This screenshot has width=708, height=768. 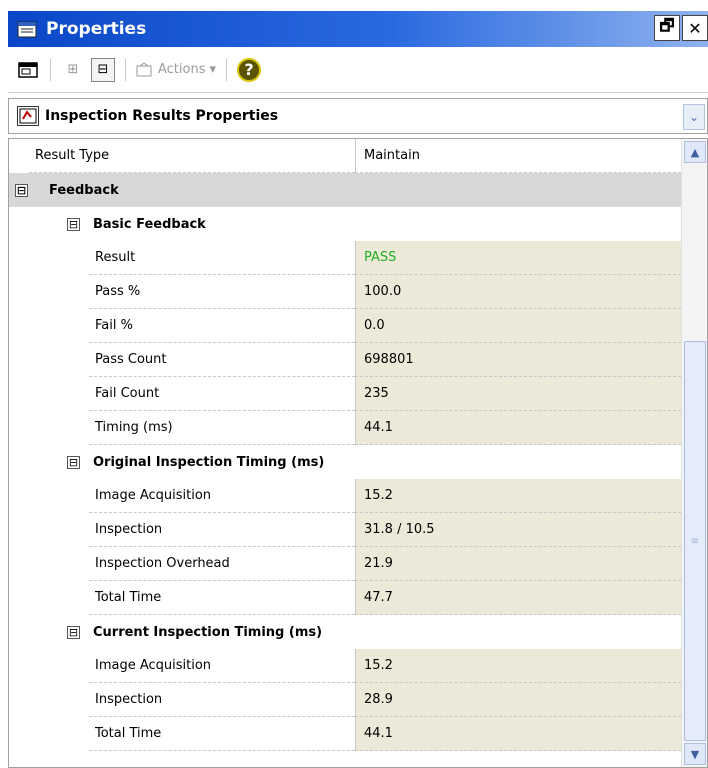 What do you see at coordinates (182, 69) in the screenshot?
I see `actions-label: Actions` at bounding box center [182, 69].